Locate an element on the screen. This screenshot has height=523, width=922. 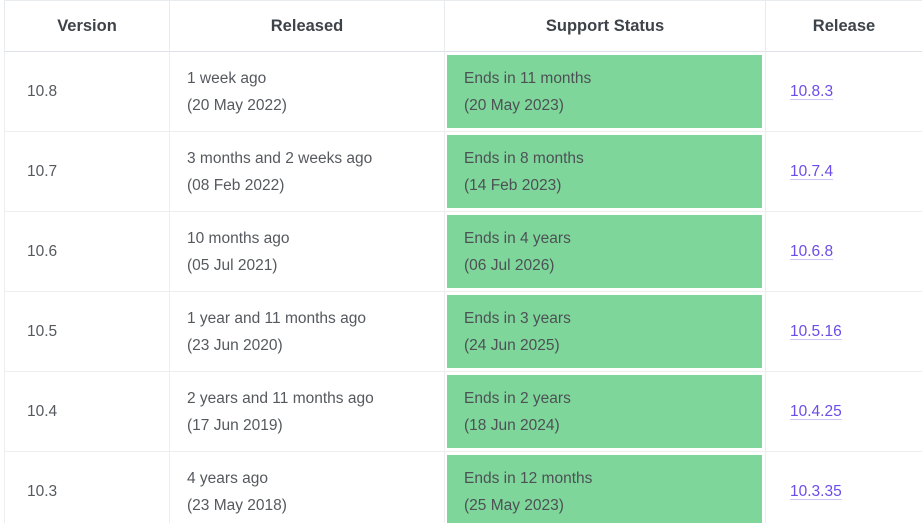
cell-released: 4 years ago (23 May 2018) is located at coordinates (307, 487).